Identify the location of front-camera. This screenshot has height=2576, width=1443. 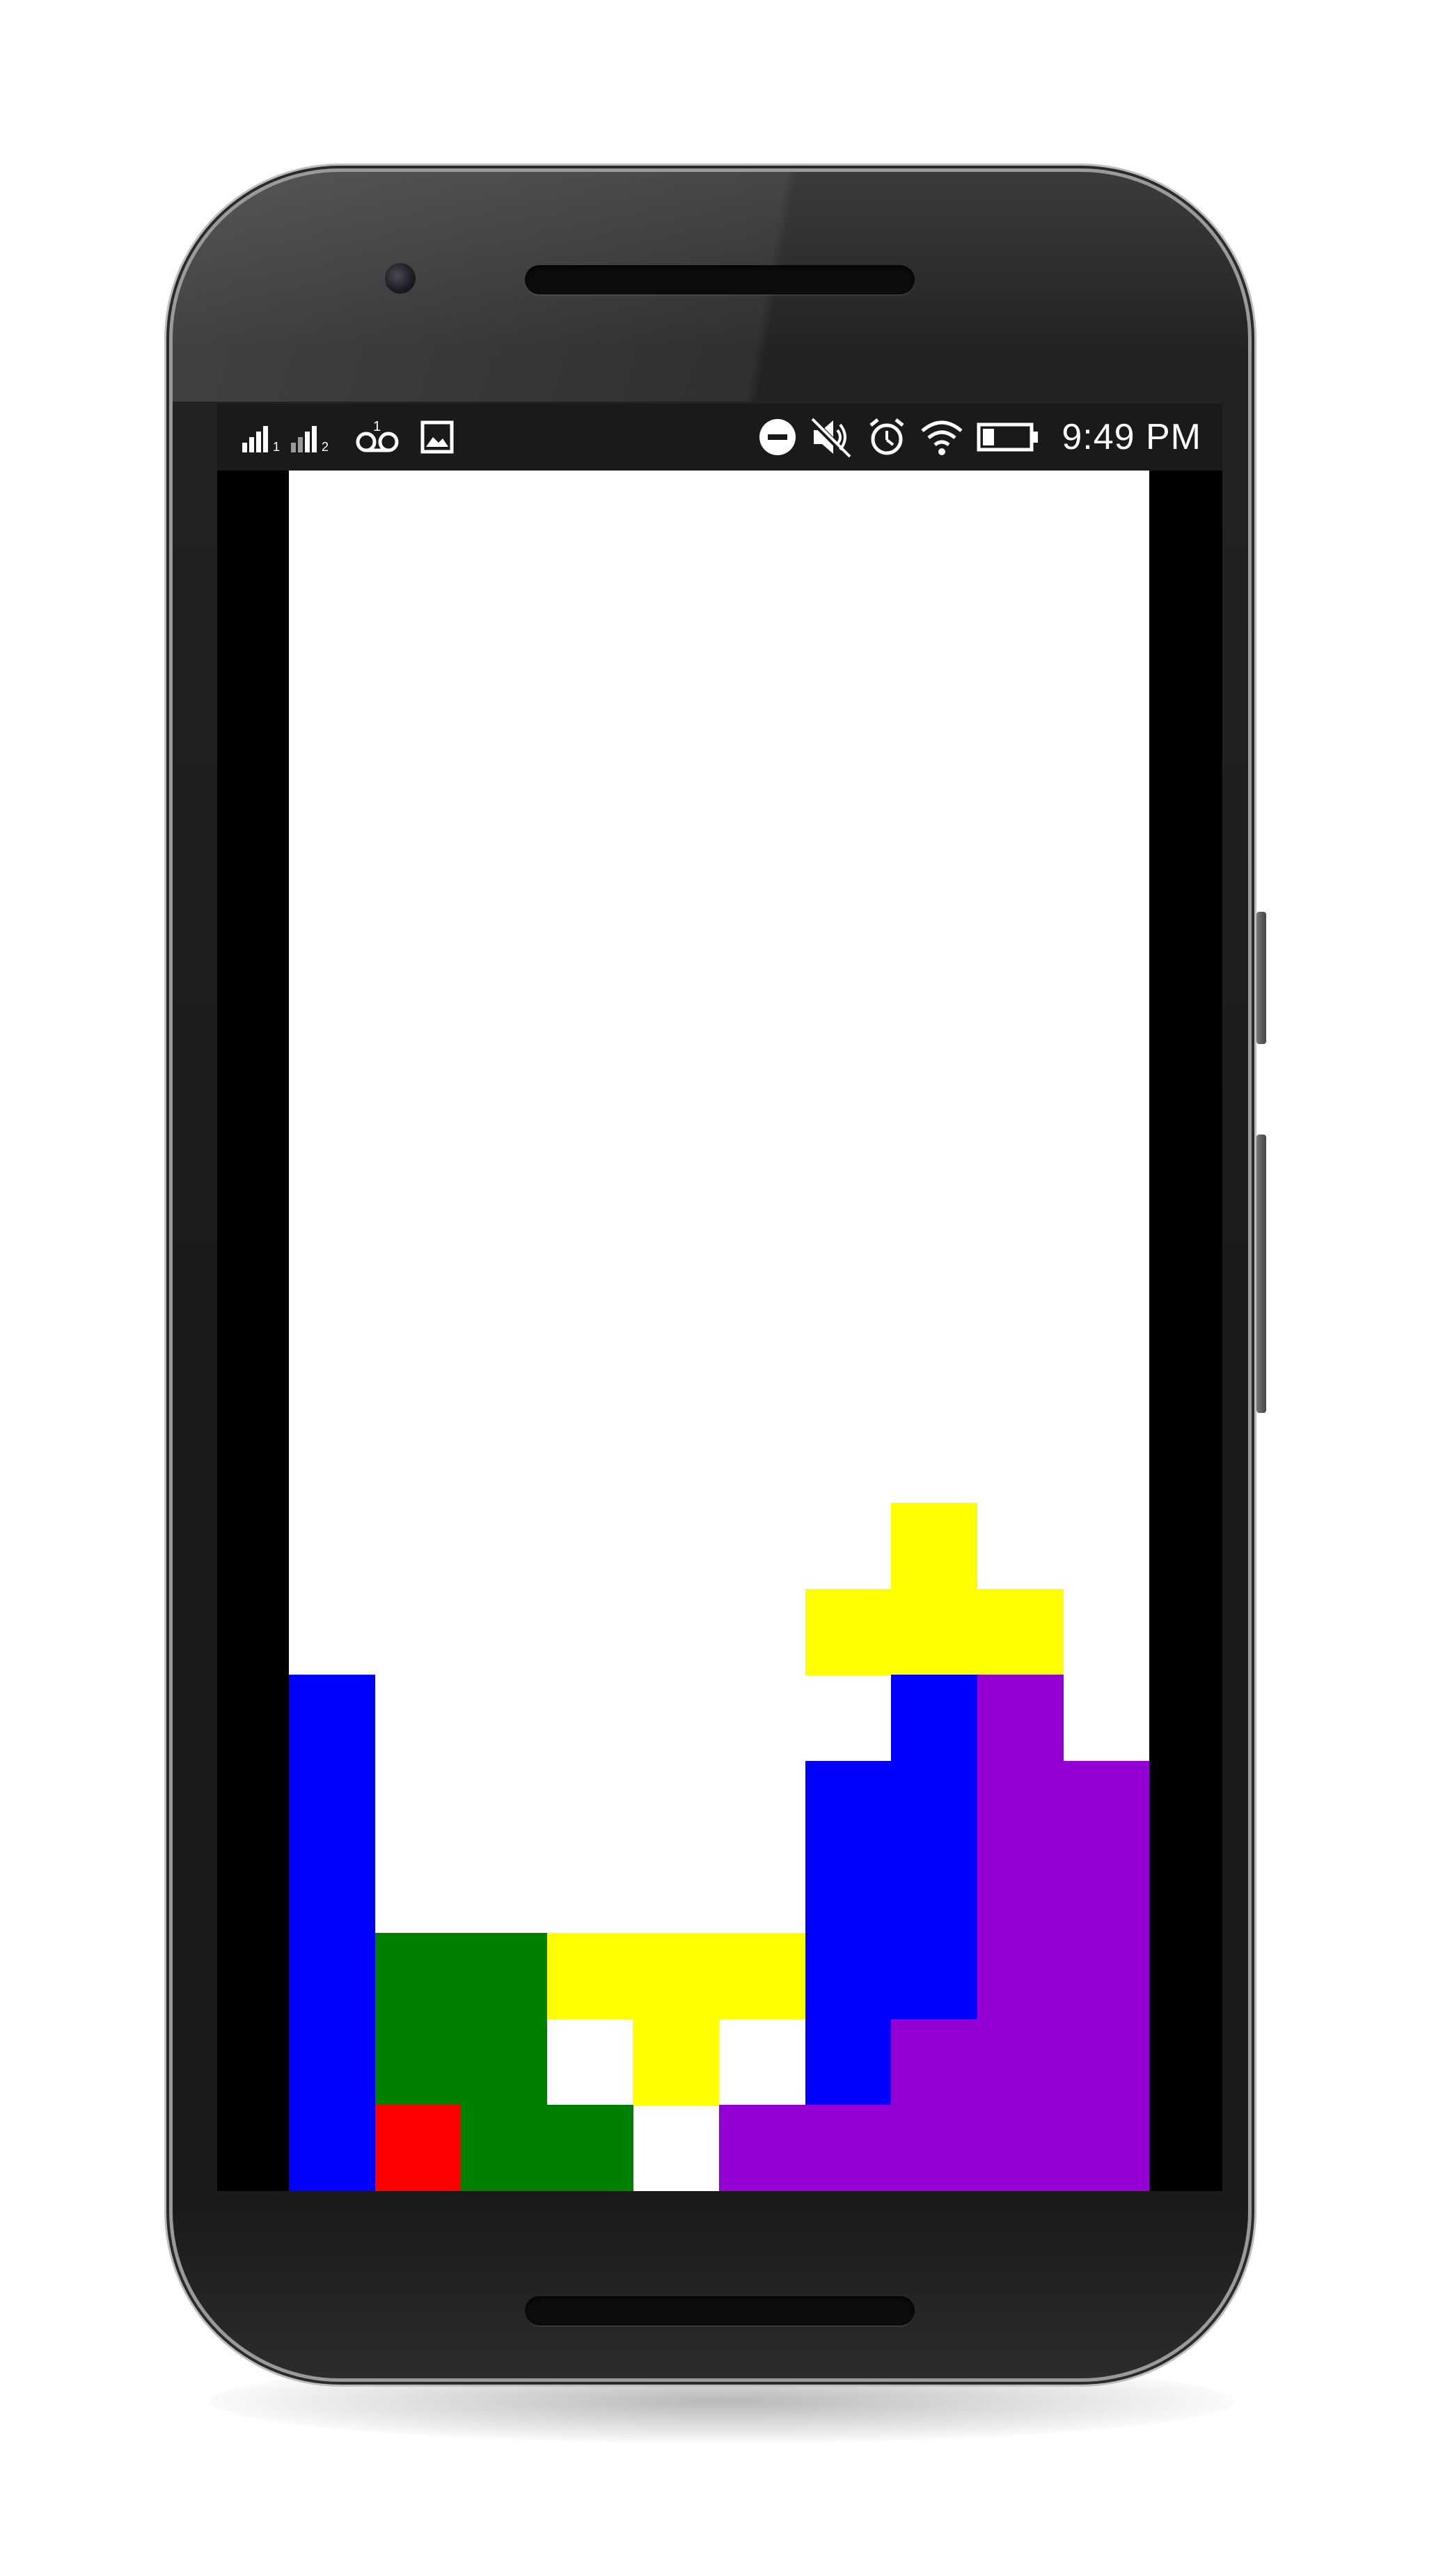
(400, 278).